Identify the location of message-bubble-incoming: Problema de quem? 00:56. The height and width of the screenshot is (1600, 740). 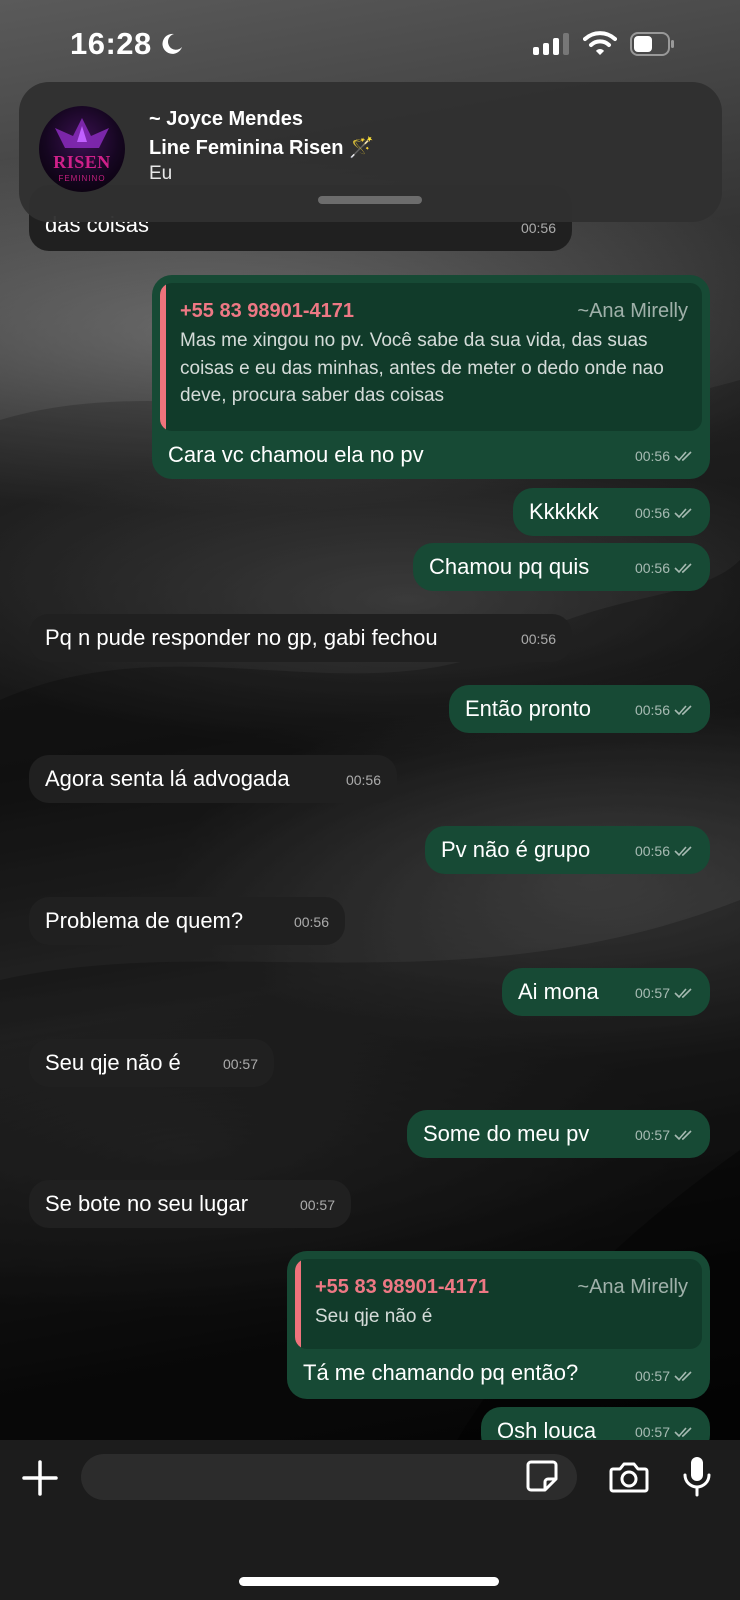
(187, 921).